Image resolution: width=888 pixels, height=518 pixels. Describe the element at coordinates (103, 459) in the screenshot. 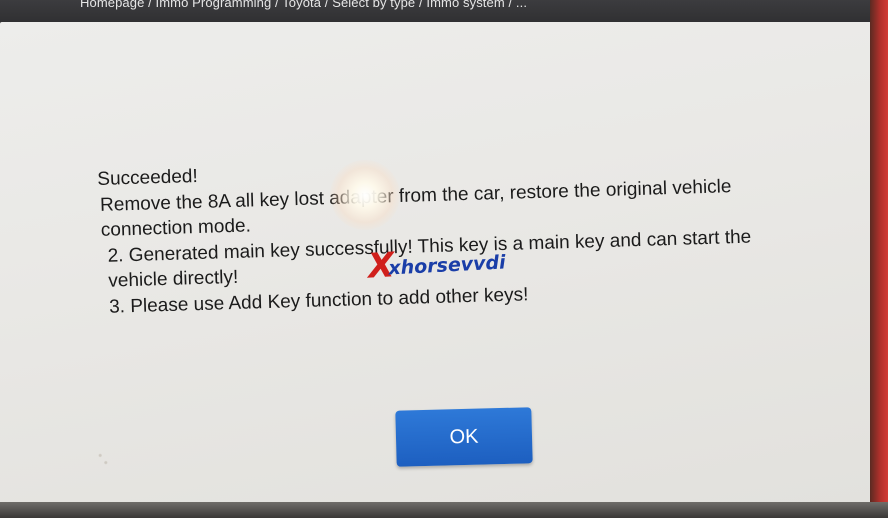

I see `screen-dust` at that location.